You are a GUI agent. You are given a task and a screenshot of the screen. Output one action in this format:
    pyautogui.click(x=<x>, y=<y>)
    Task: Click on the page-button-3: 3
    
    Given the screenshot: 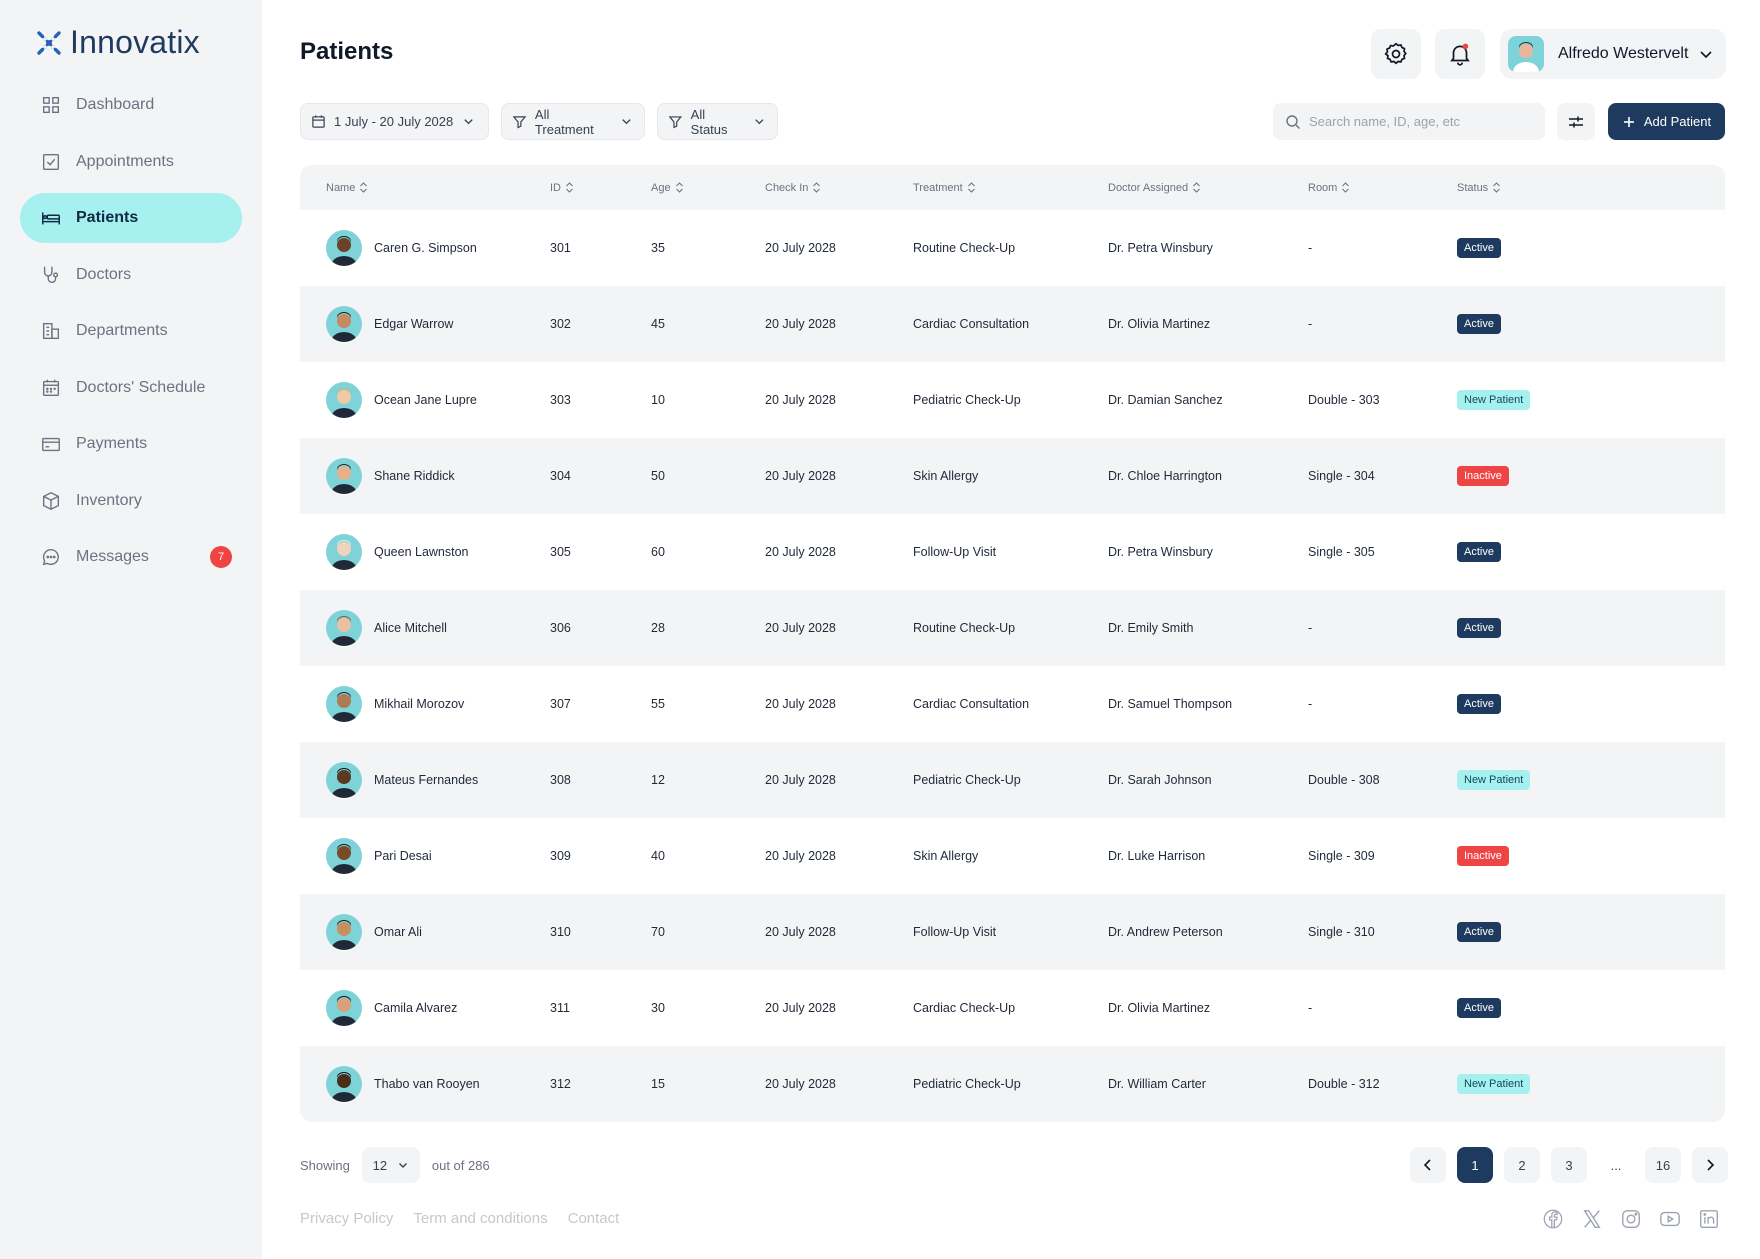 What is the action you would take?
    pyautogui.click(x=1569, y=1165)
    